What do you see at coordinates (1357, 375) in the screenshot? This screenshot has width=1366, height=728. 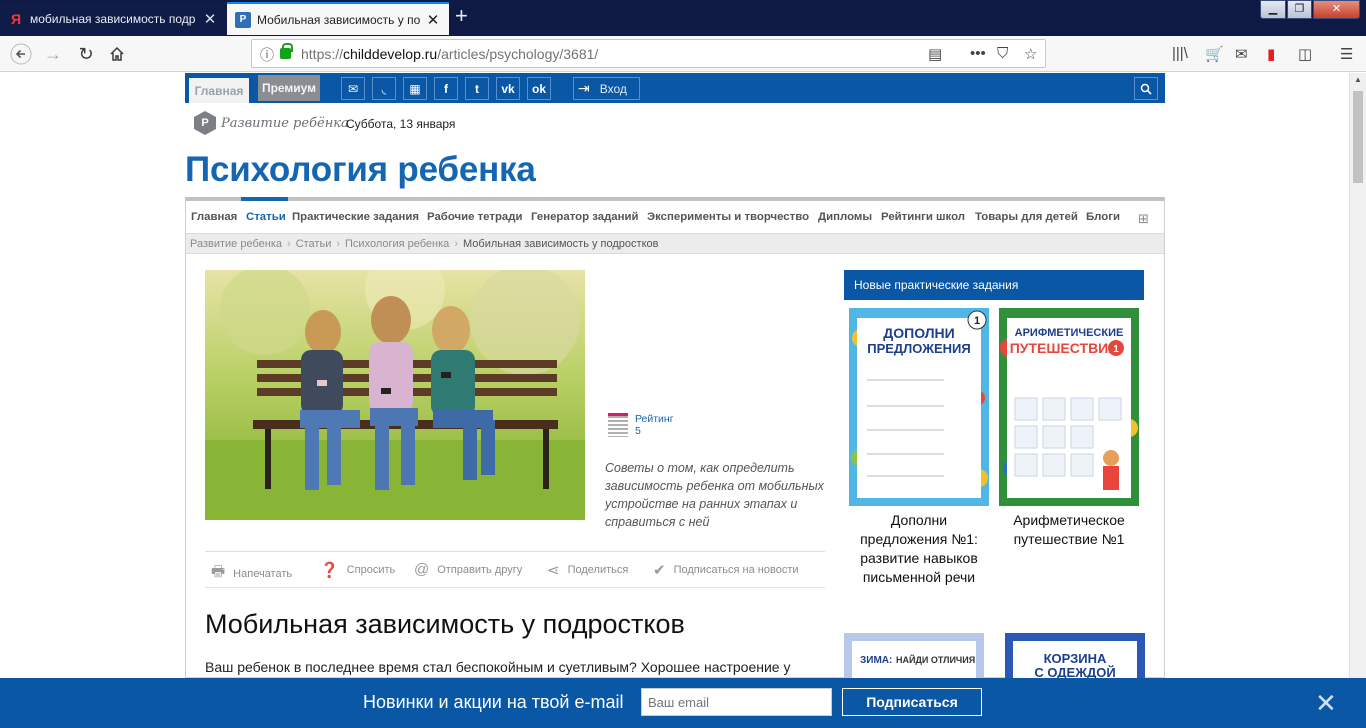 I see `page-scrollbar: ▲` at bounding box center [1357, 375].